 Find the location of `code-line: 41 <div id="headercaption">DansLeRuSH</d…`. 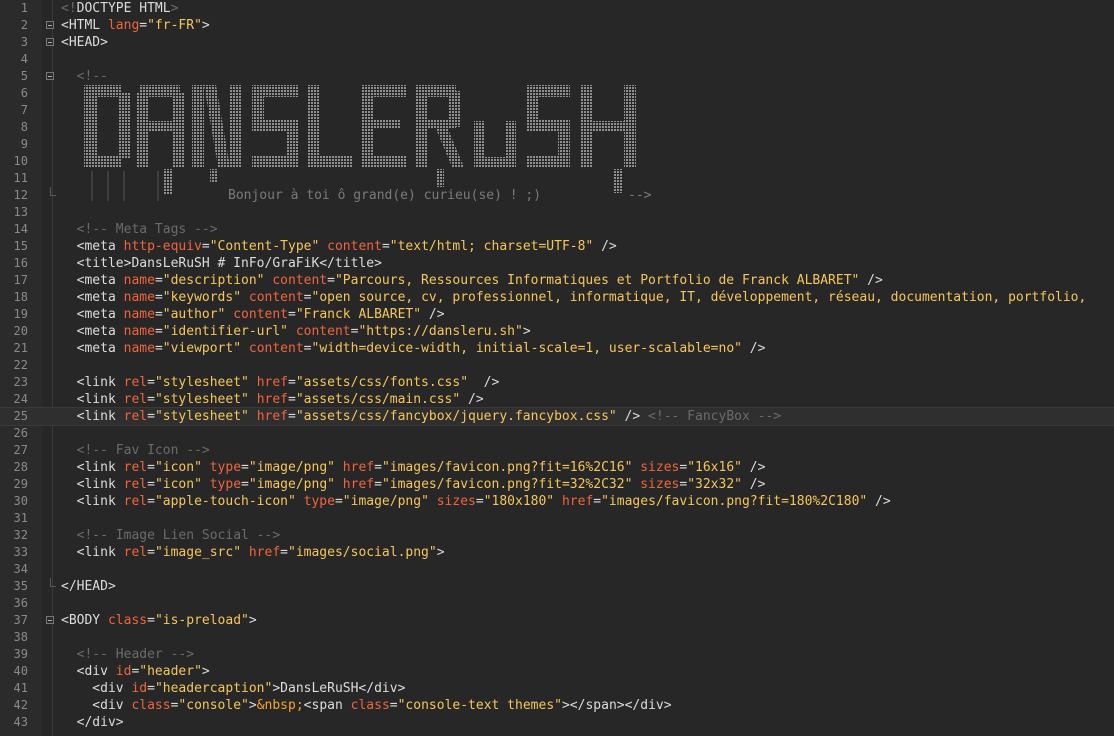

code-line: 41 <div id="headercaption">DansLeRuSH</d… is located at coordinates (557, 688).